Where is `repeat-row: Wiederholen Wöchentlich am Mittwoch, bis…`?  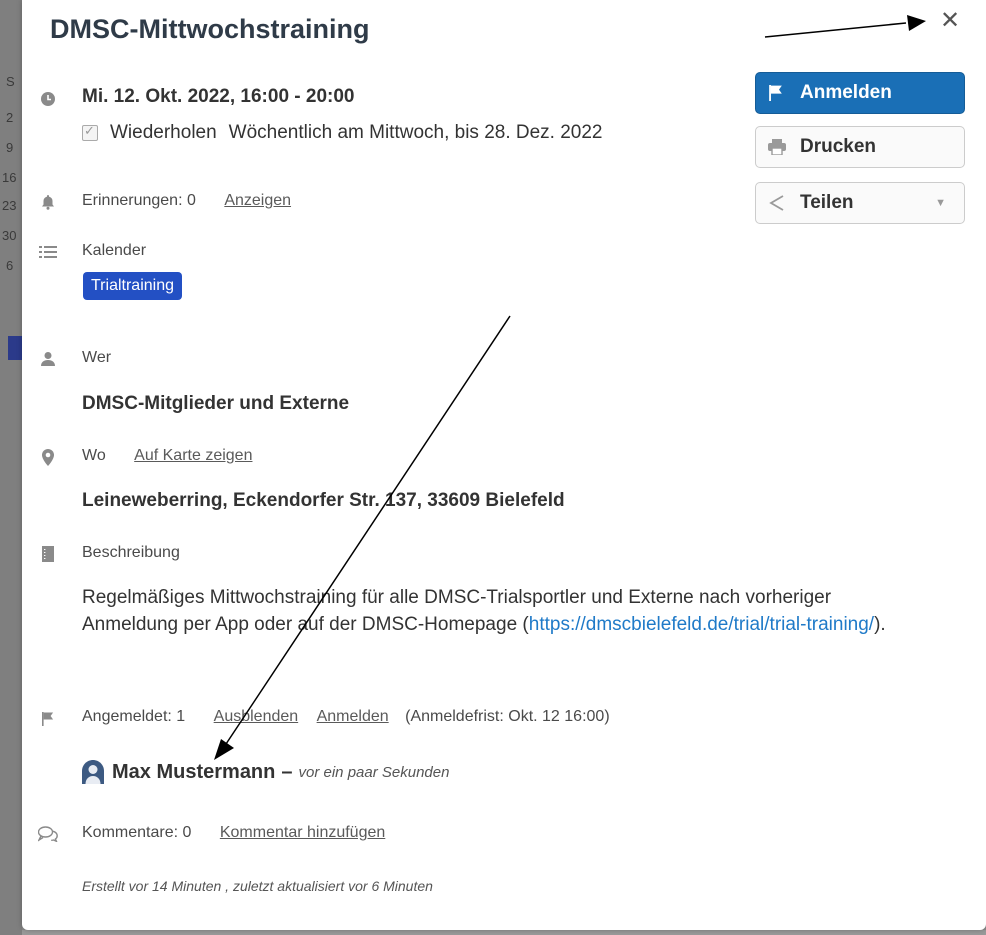 repeat-row: Wiederholen Wöchentlich am Mittwoch, bis… is located at coordinates (342, 133).